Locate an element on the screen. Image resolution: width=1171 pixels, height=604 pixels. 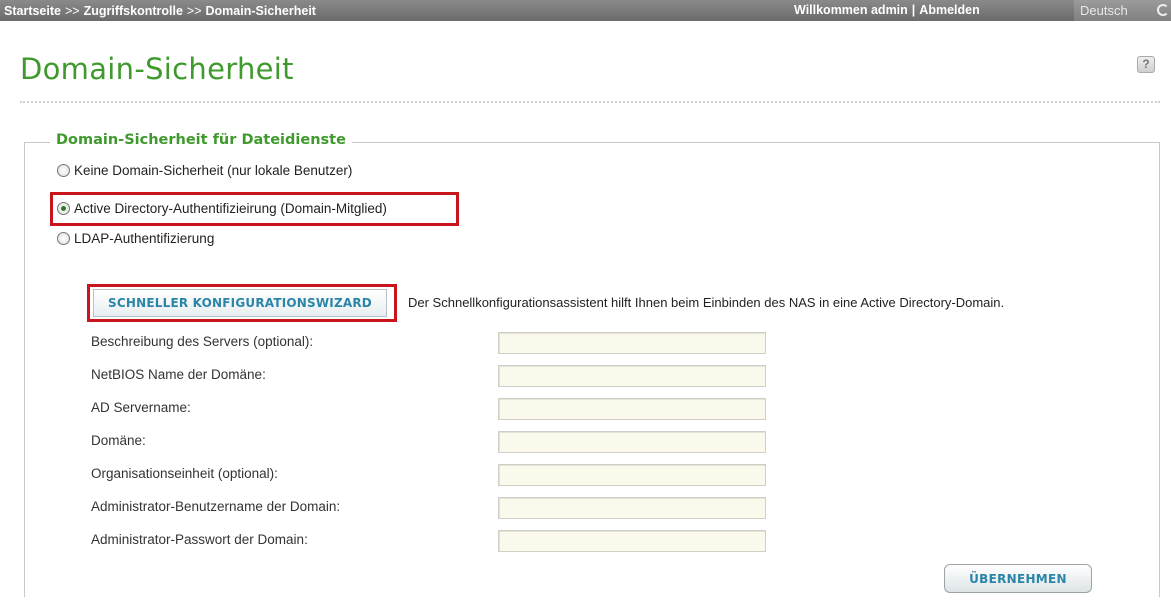
admin-password-input is located at coordinates (632, 541).